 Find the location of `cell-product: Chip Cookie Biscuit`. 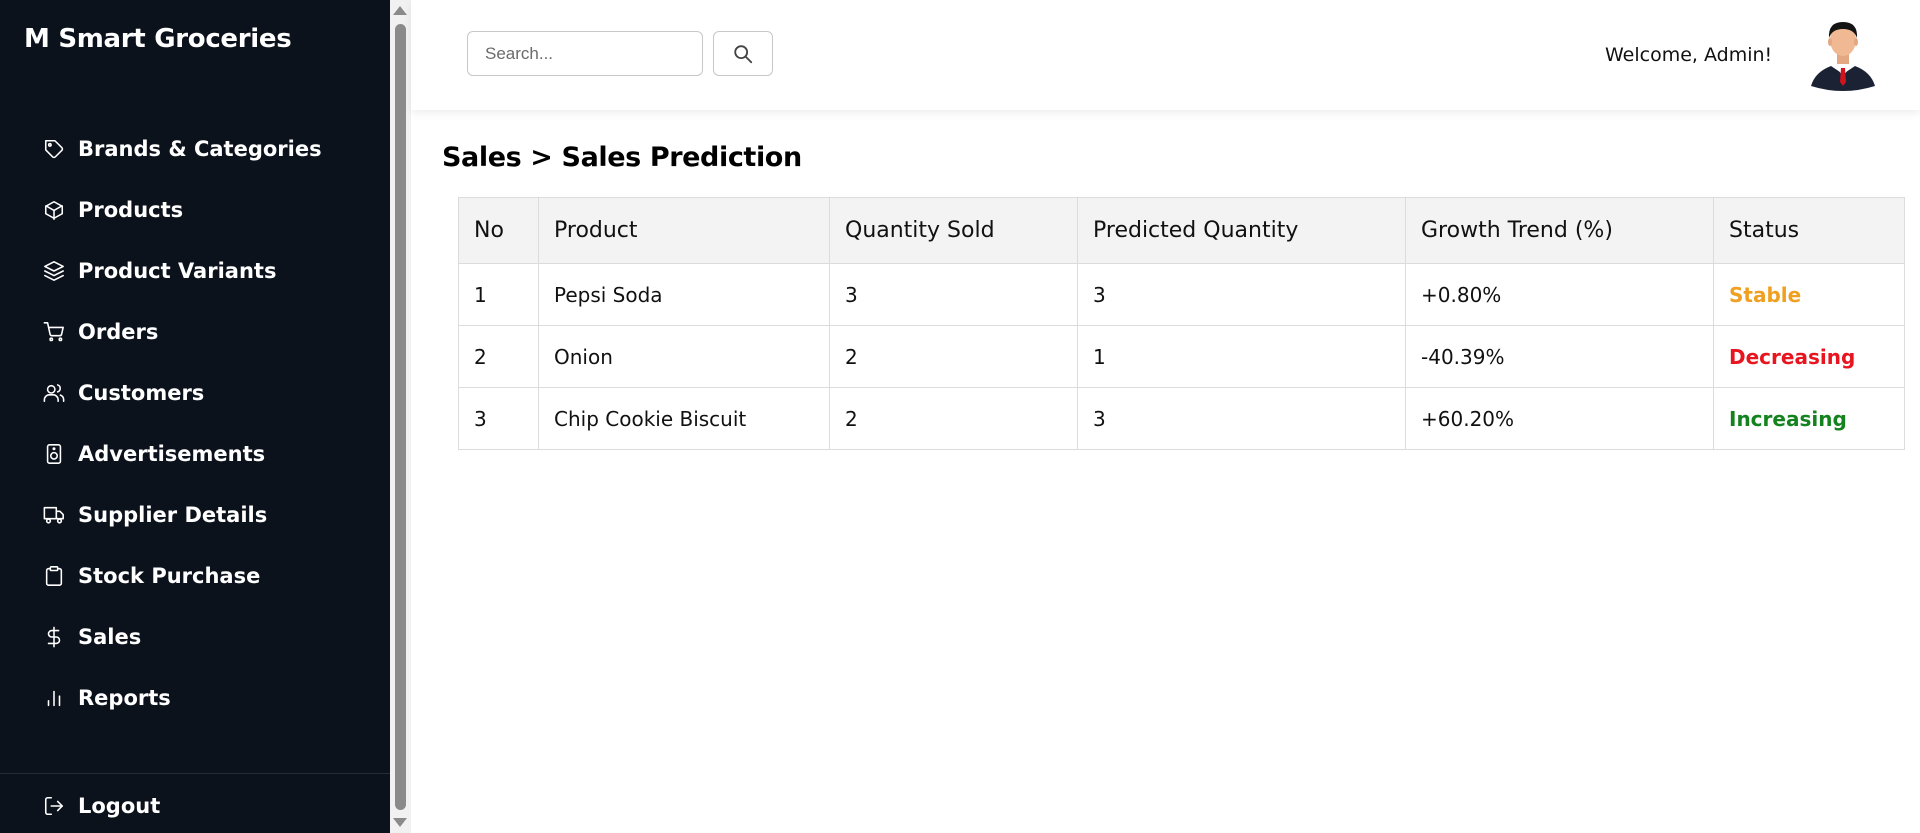

cell-product: Chip Cookie Biscuit is located at coordinates (684, 418).